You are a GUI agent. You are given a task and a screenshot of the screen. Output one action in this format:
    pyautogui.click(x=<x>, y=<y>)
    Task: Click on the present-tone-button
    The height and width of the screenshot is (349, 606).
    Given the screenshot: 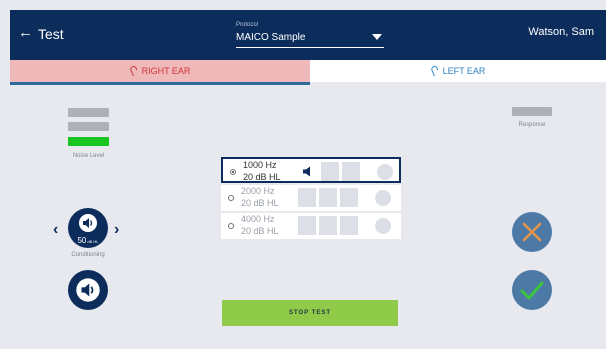 What is the action you would take?
    pyautogui.click(x=88, y=290)
    